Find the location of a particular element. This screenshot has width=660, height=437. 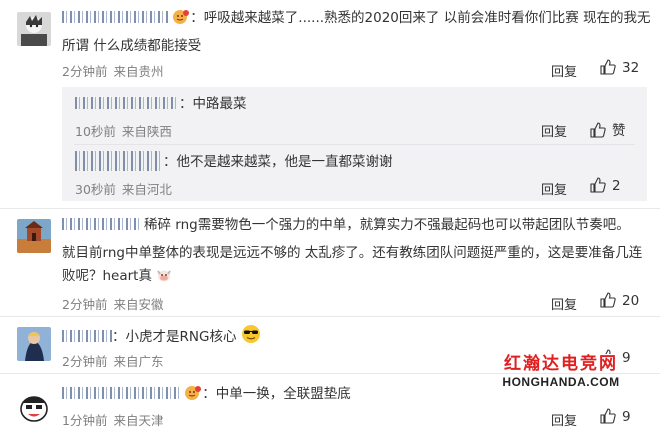

like-button: 赞 is located at coordinates (608, 129).